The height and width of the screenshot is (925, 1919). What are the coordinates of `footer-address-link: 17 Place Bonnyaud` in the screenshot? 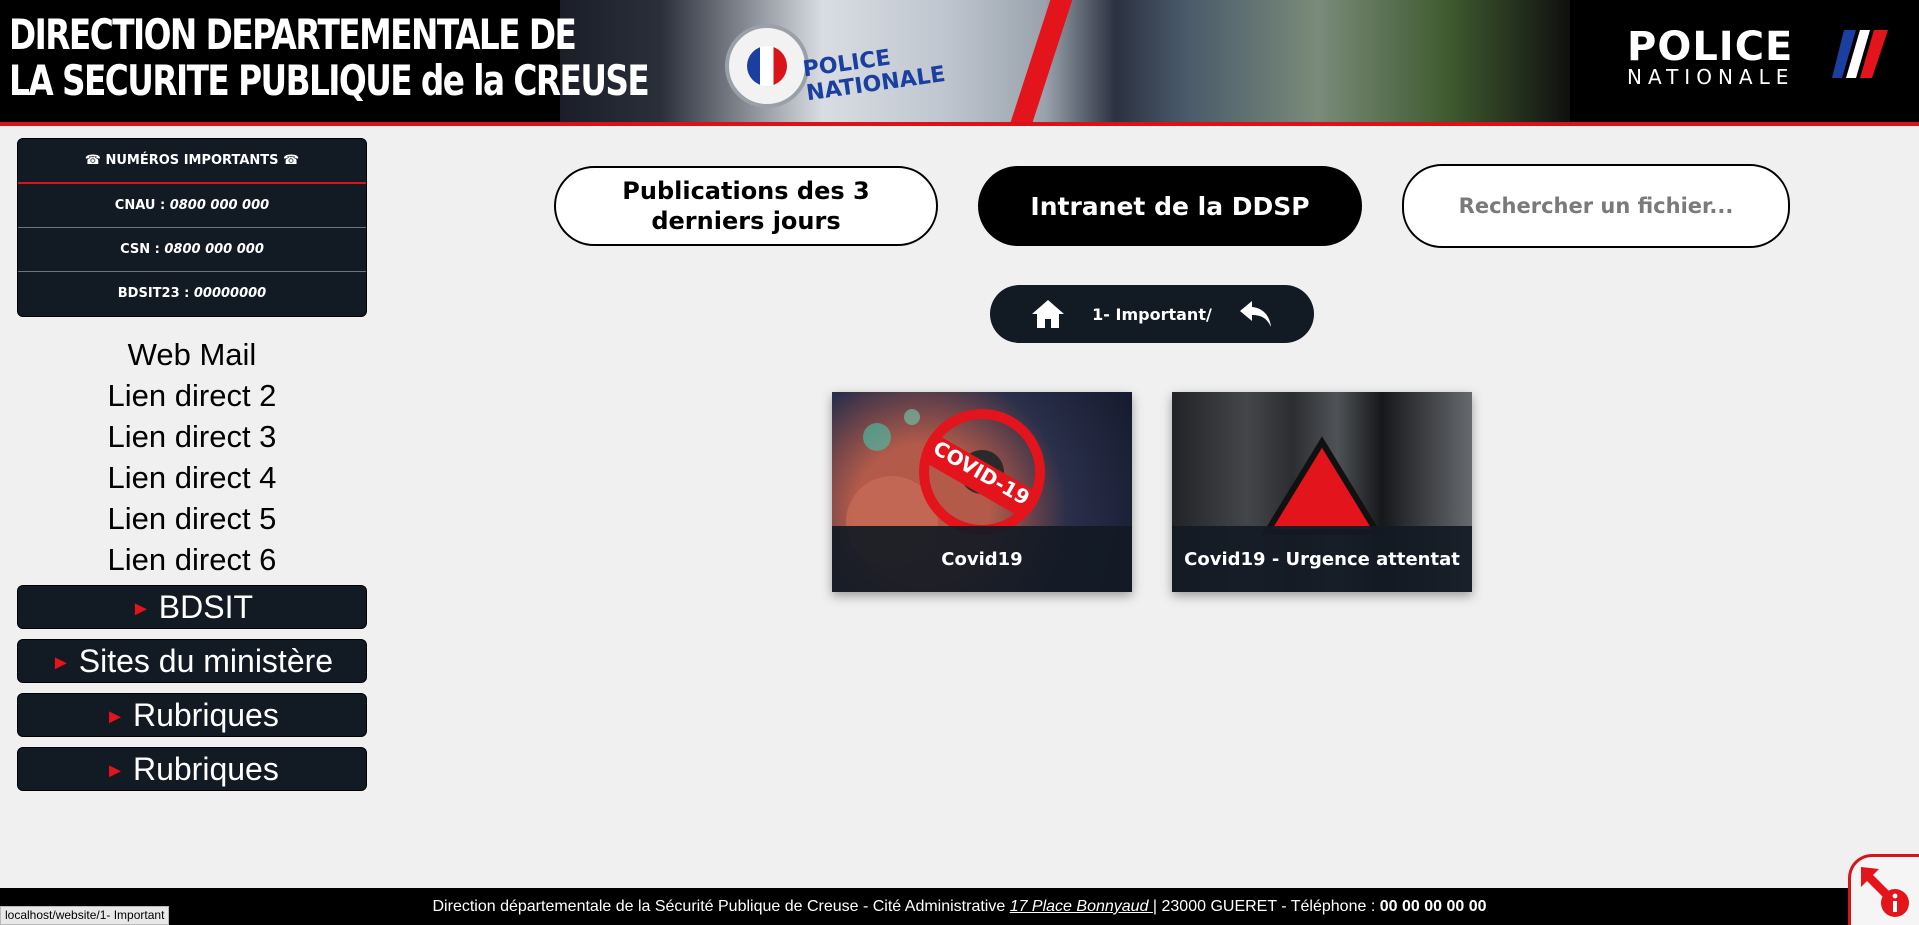 It's located at (1081, 906).